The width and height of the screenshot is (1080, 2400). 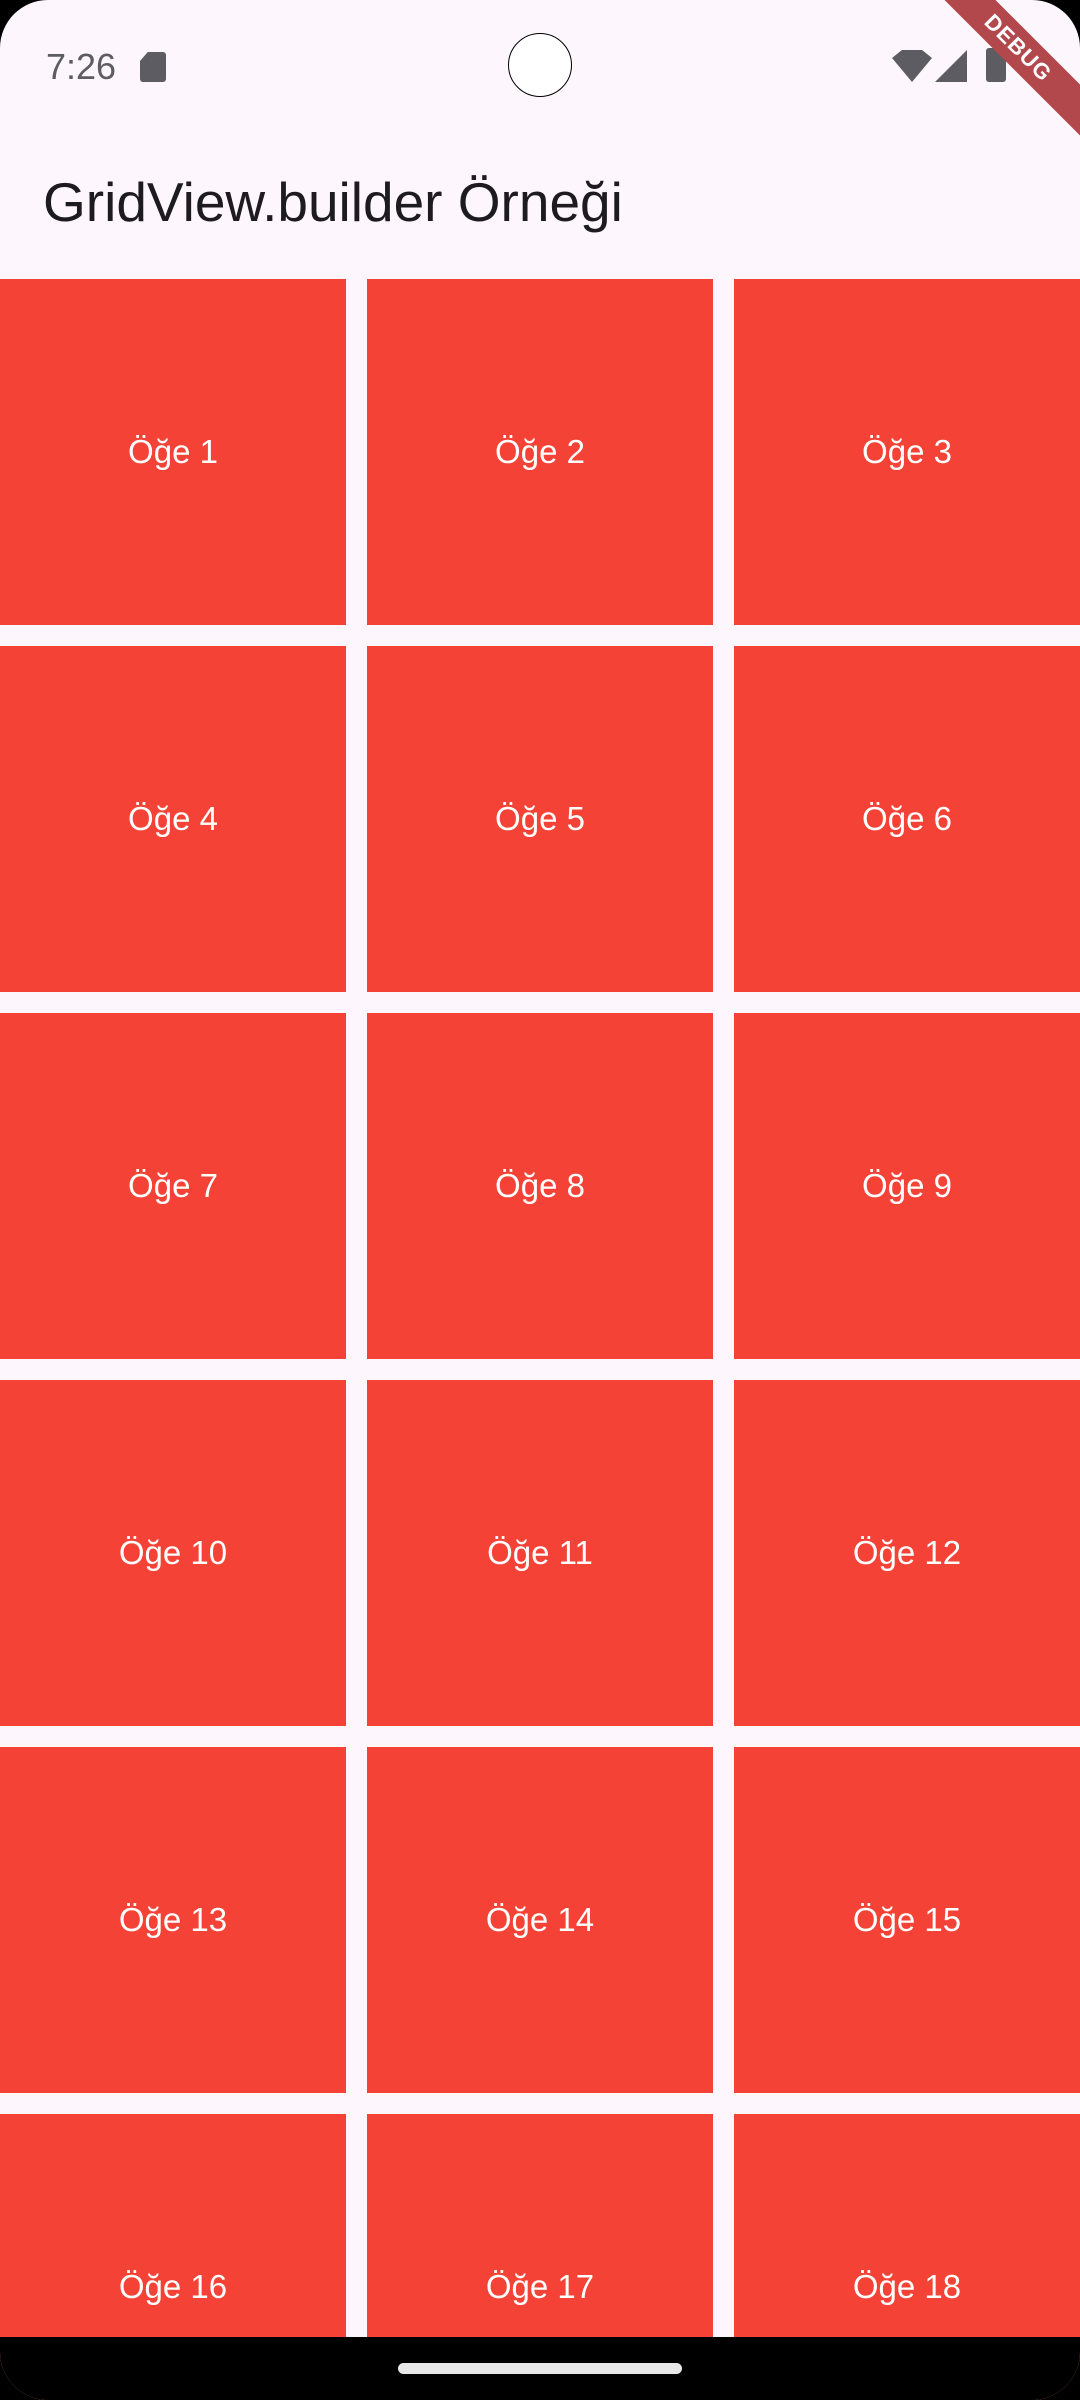 I want to click on grid-tile-label: Öğe 9, so click(x=907, y=1185).